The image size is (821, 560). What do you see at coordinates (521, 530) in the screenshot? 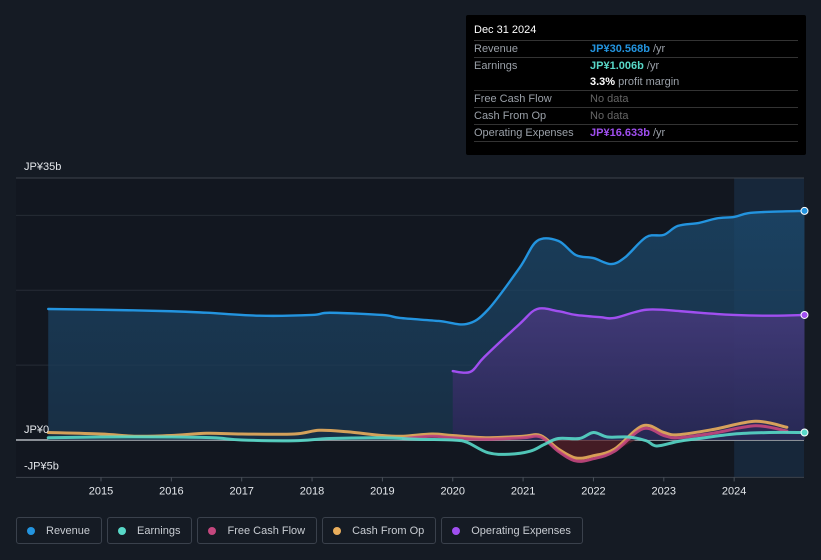
I see `legend-label: Operating Expenses` at bounding box center [521, 530].